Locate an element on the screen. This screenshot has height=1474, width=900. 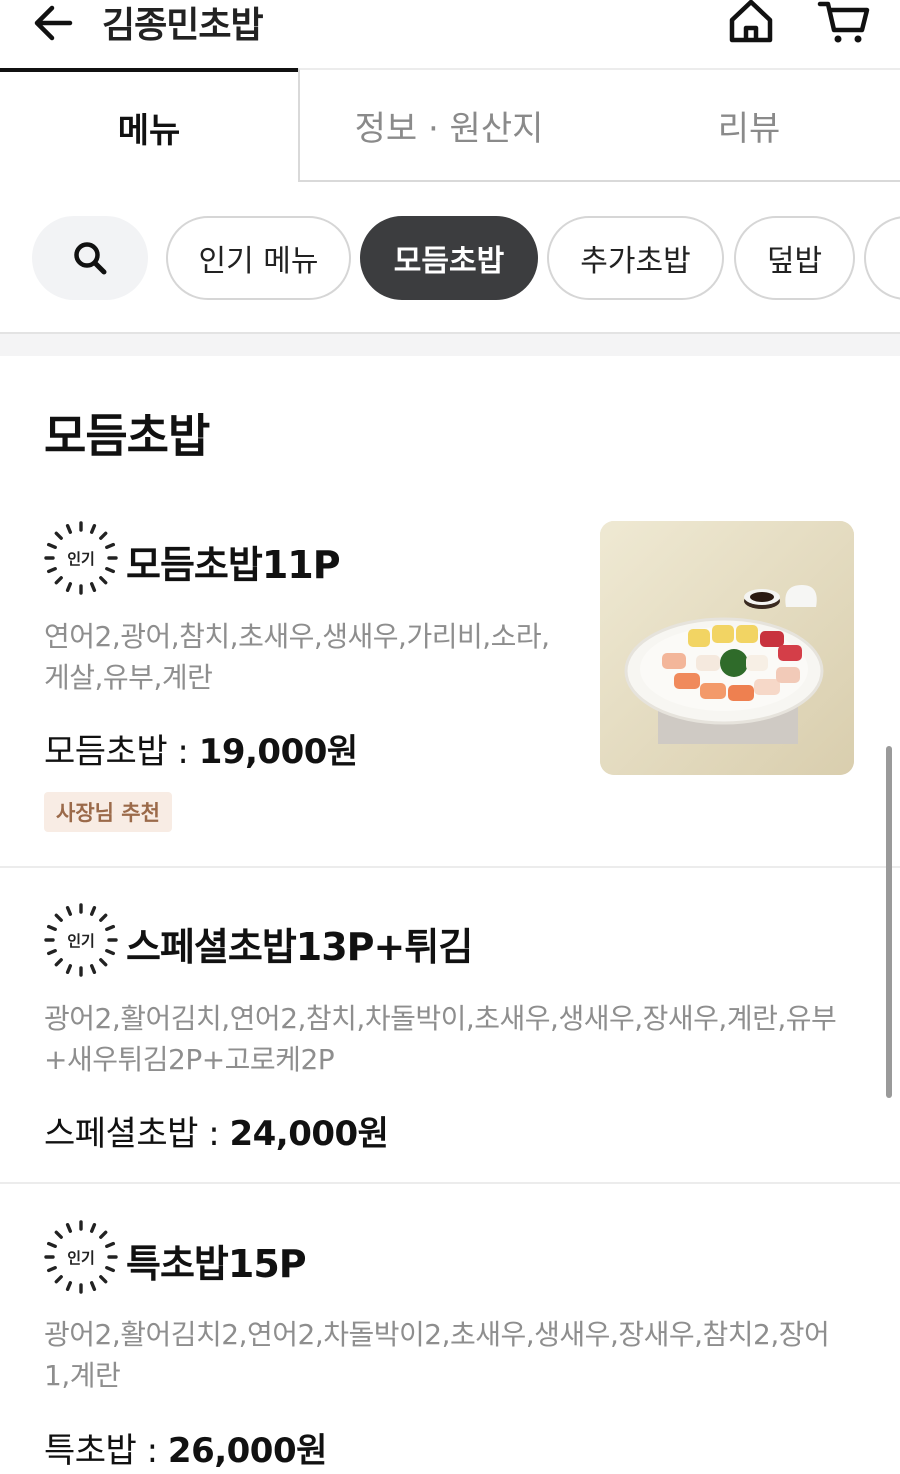
home-button is located at coordinates (751, 23).